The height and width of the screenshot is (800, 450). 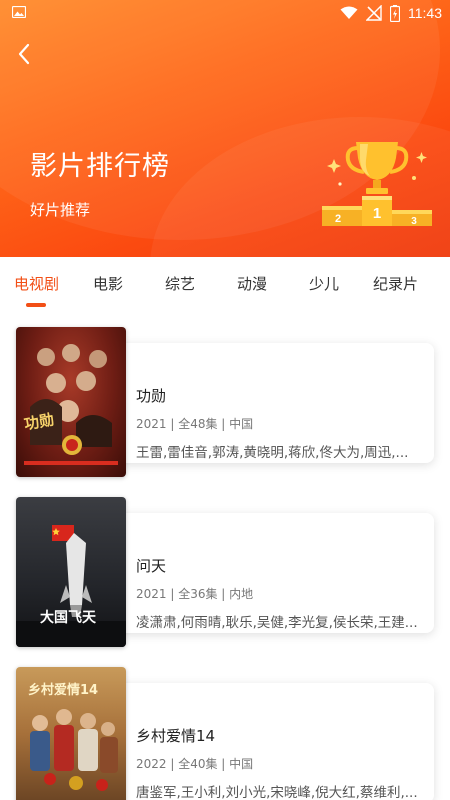 What do you see at coordinates (71, 572) in the screenshot?
I see `poster-image: 大国飞天` at bounding box center [71, 572].